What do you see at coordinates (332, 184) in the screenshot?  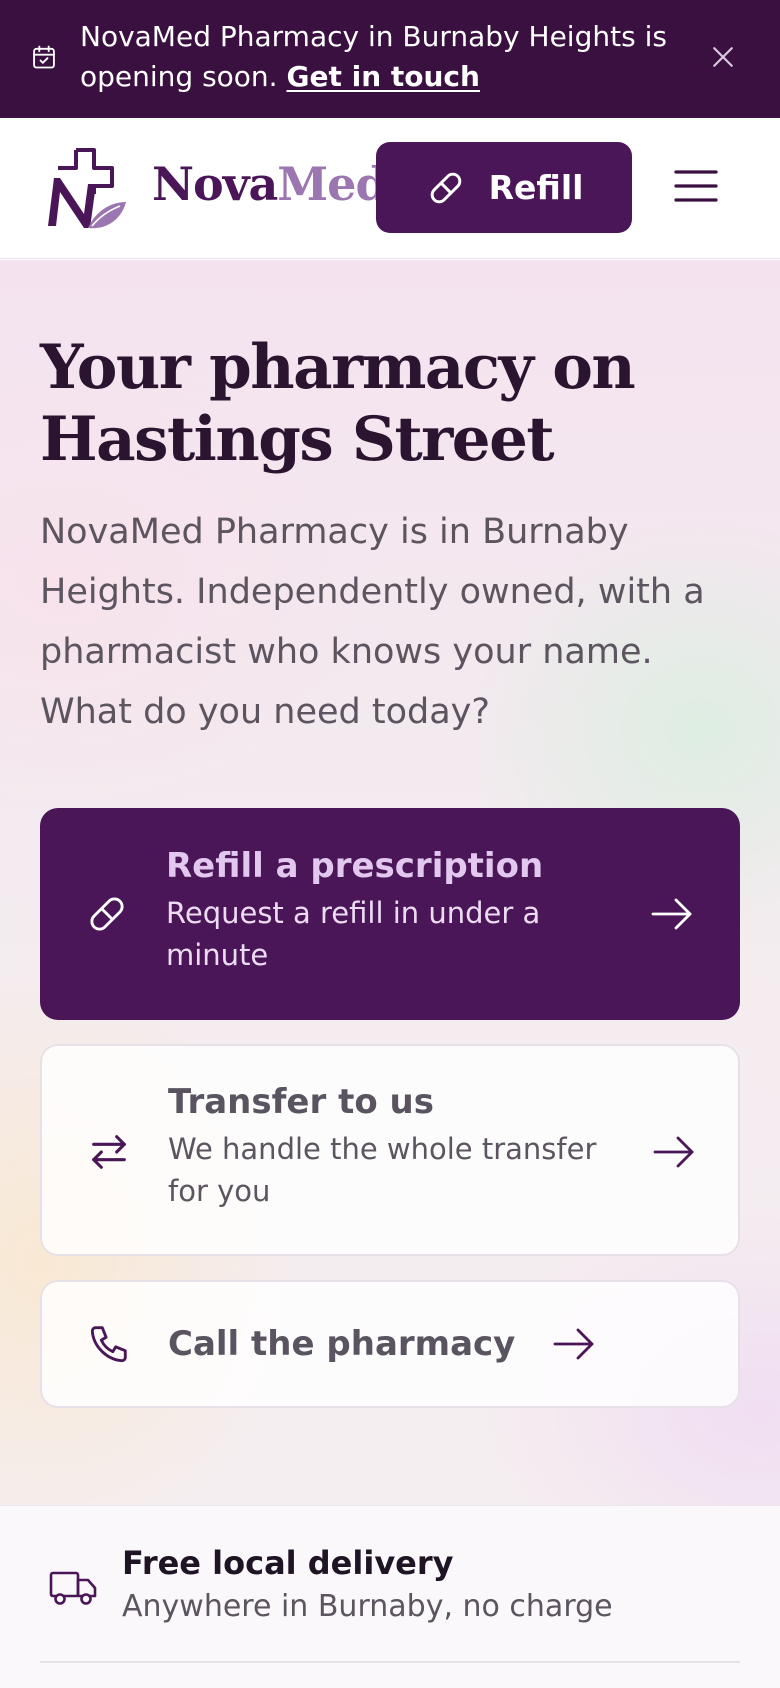 I see `logo-text-med: Med` at bounding box center [332, 184].